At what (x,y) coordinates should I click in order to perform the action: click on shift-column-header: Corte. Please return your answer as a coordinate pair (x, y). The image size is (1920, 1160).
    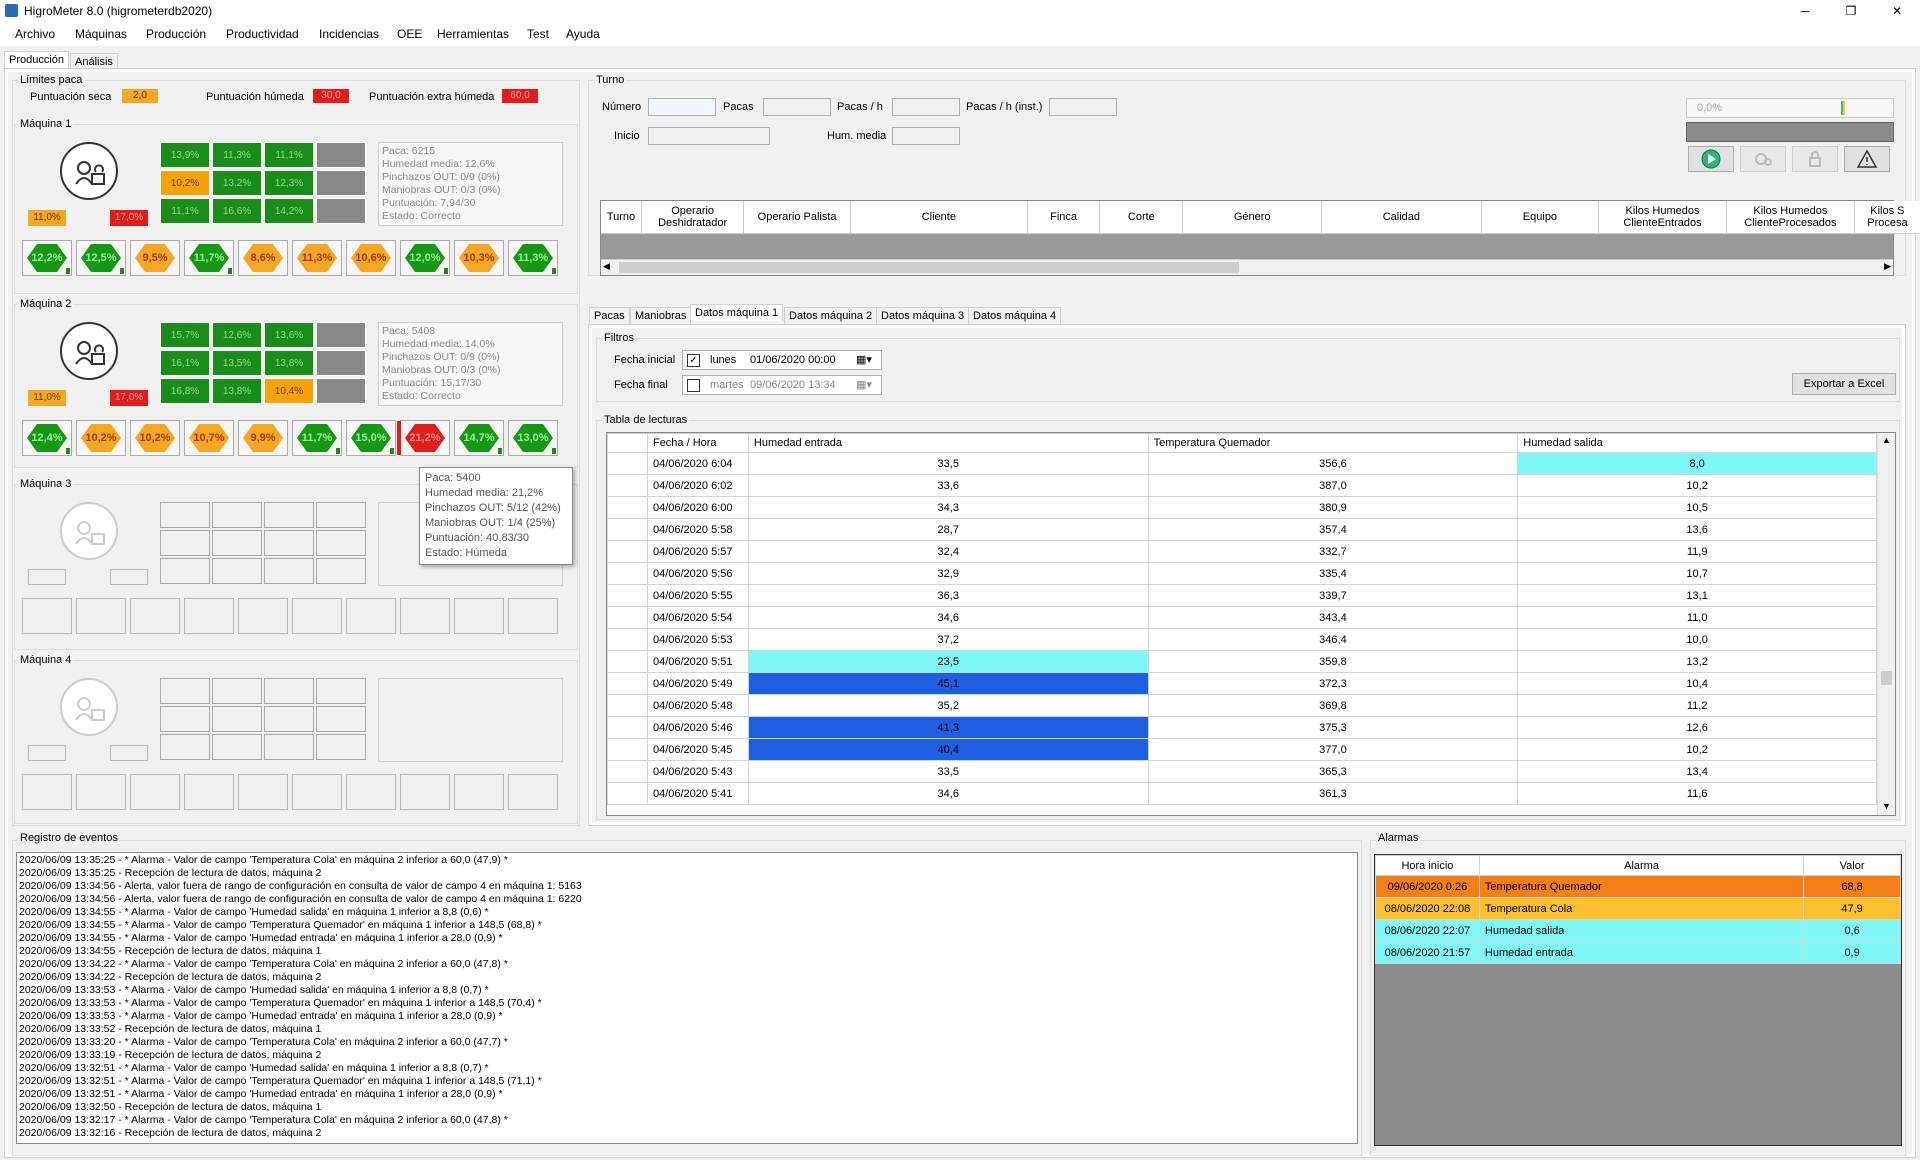
    Looking at the image, I should click on (1141, 217).